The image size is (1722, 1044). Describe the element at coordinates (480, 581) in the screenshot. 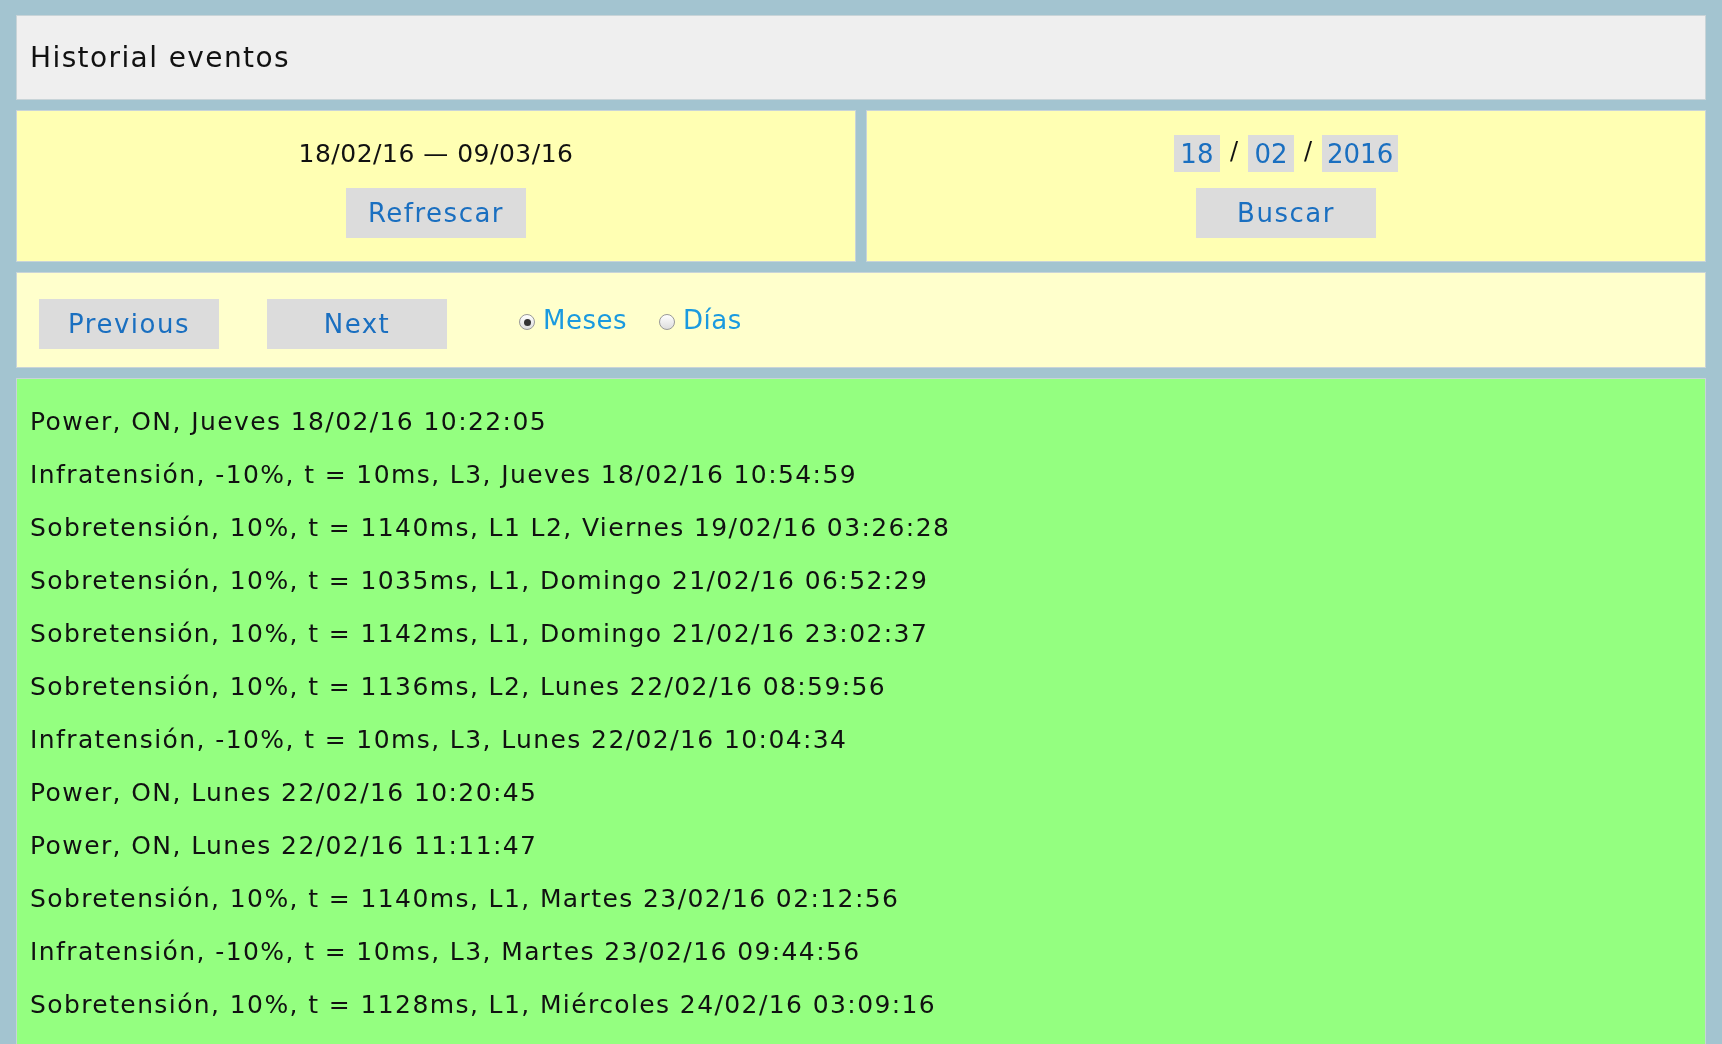

I see `event-entry: Sobretensión, 10%, t = 1035ms, L1, Domingo 21/02/16 06:52:29` at that location.